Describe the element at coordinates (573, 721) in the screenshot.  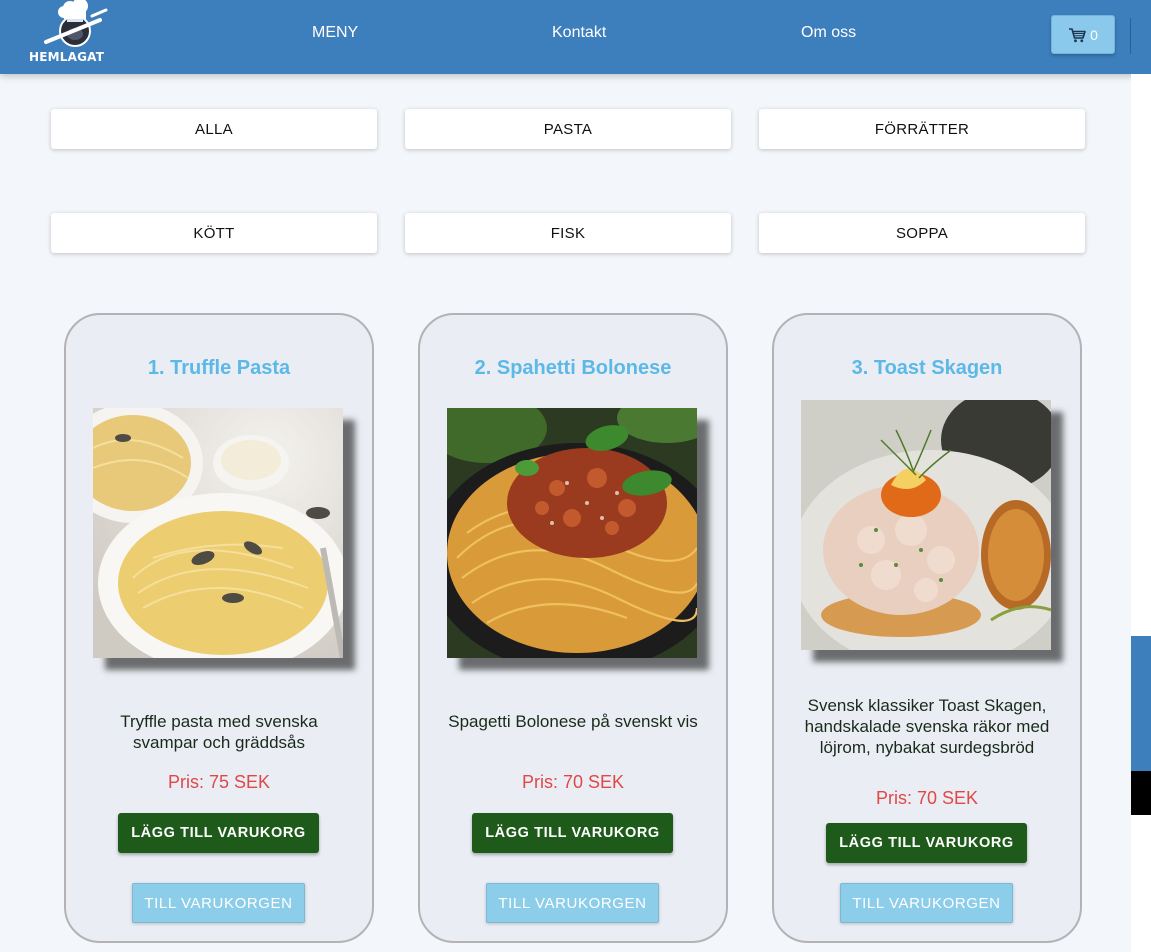
I see `product-description: Spagetti Bolonese på svenskt vis` at that location.